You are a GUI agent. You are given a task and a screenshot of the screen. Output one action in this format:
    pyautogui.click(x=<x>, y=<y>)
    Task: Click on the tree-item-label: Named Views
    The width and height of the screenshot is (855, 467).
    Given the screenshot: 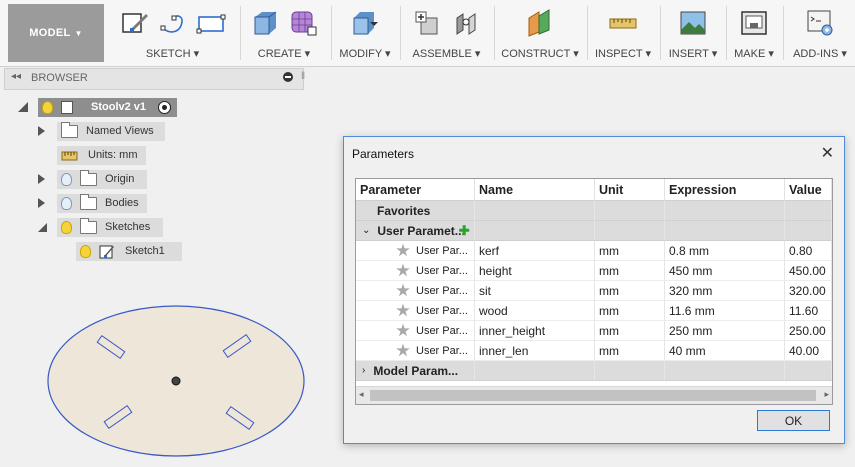 What is the action you would take?
    pyautogui.click(x=120, y=131)
    